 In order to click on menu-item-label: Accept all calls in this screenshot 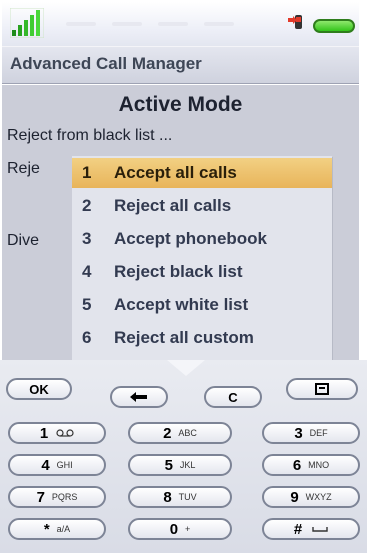, I will do `click(175, 172)`.